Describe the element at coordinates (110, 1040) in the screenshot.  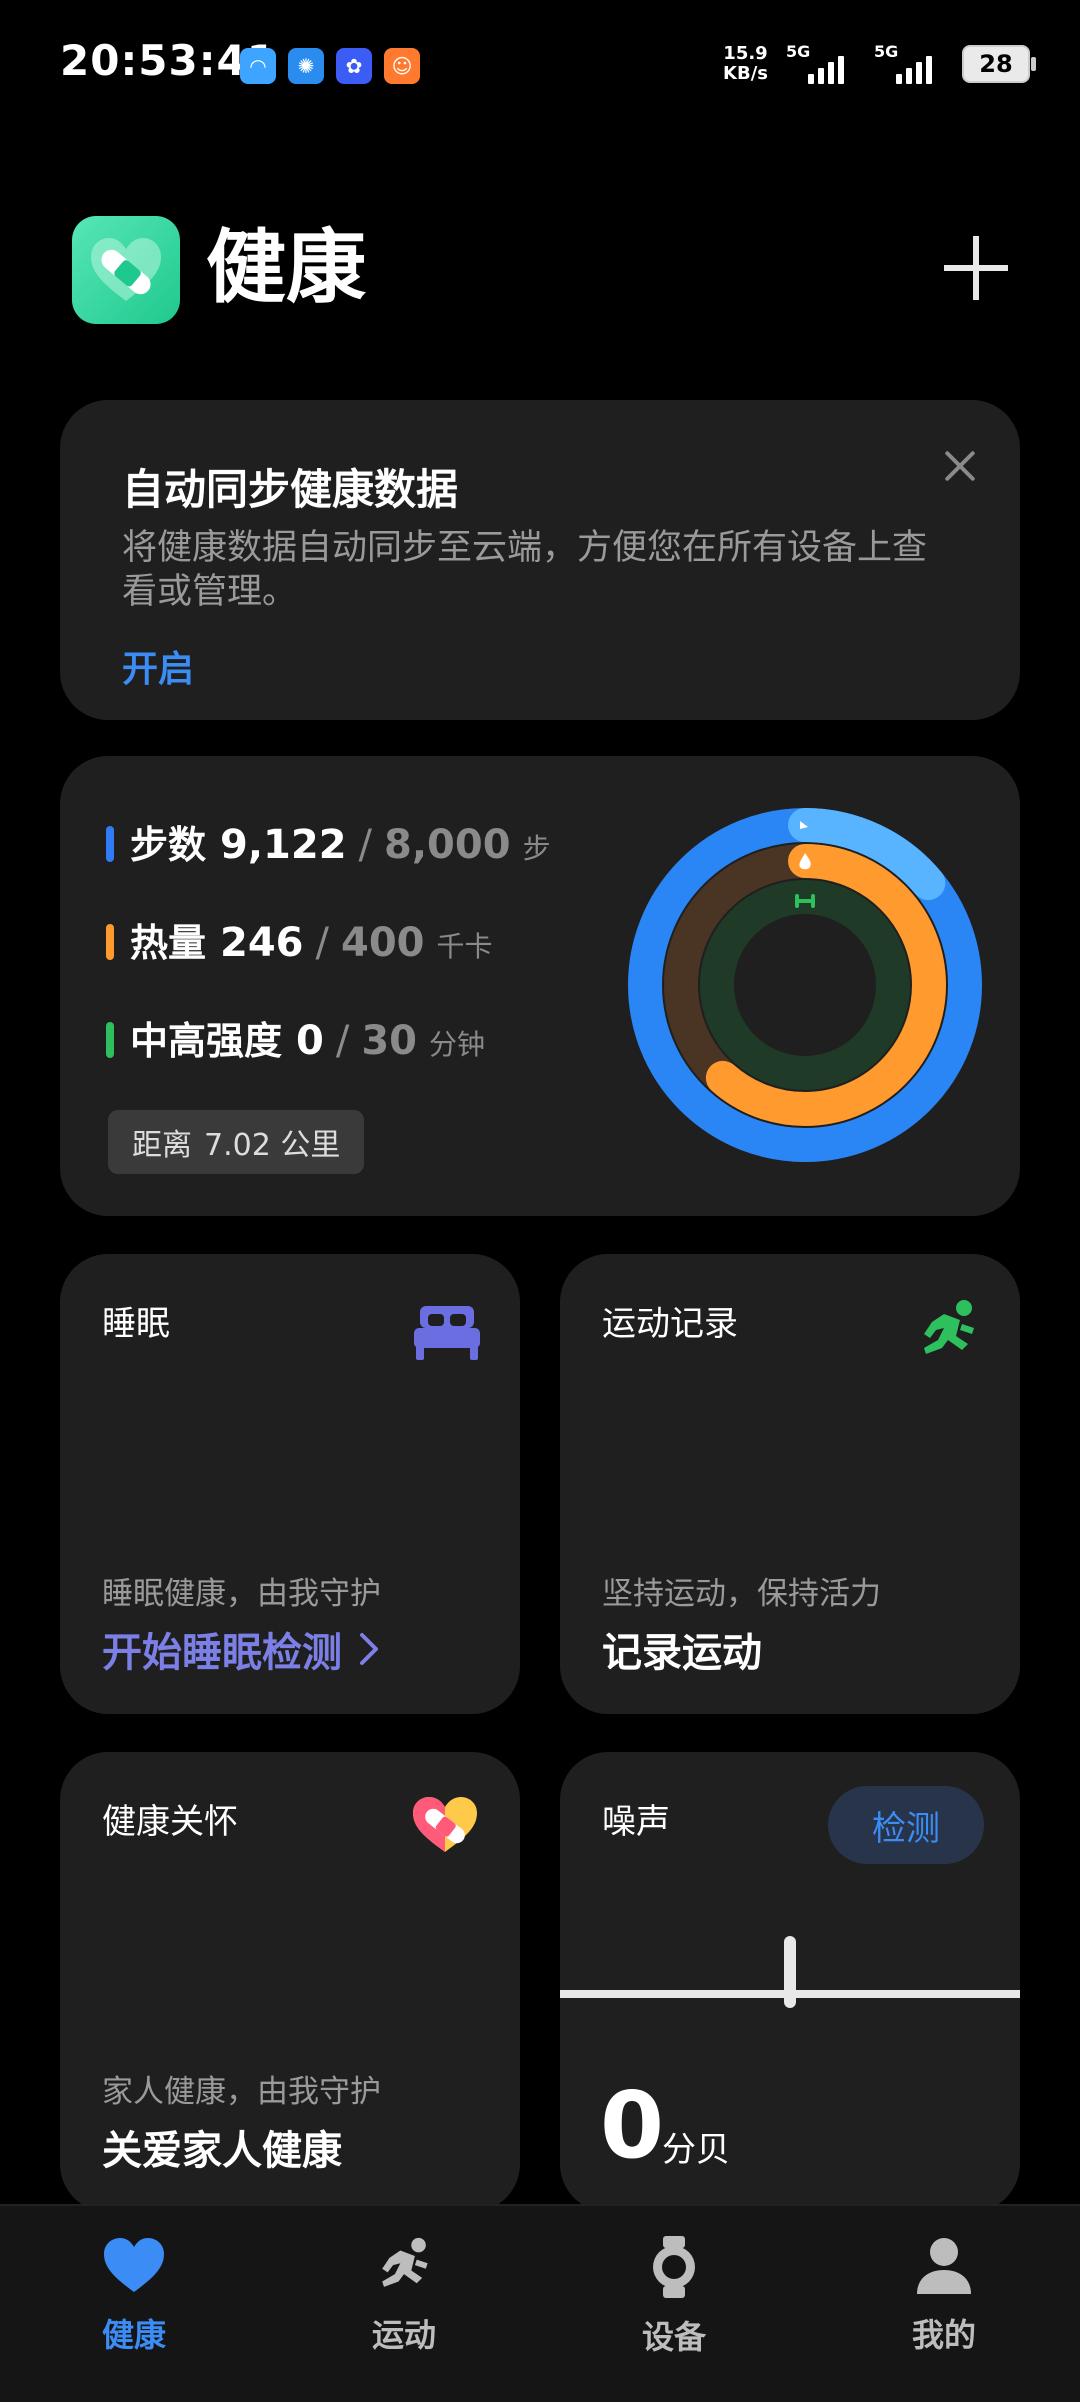
I see `intensity-color-bar` at that location.